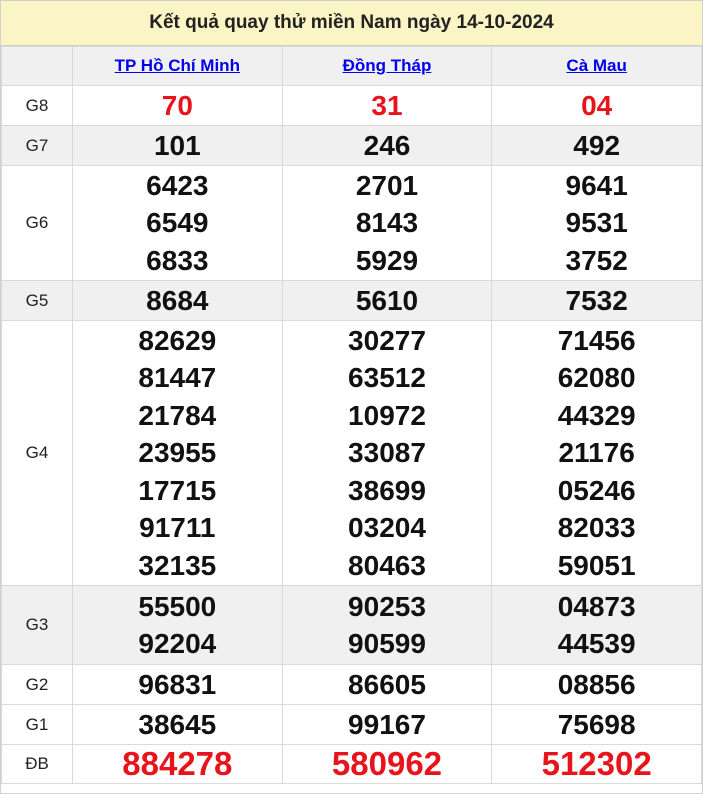 The width and height of the screenshot is (703, 794). I want to click on winning-number: 99167, so click(387, 724).